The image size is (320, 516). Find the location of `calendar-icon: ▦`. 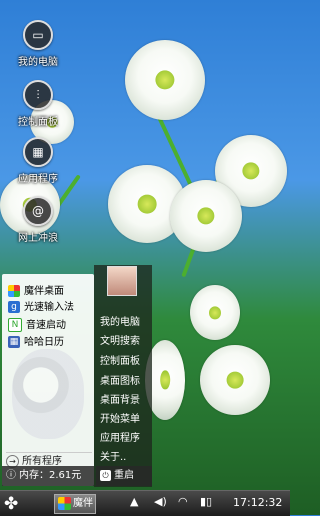

calendar-icon: ▦ is located at coordinates (14, 342).